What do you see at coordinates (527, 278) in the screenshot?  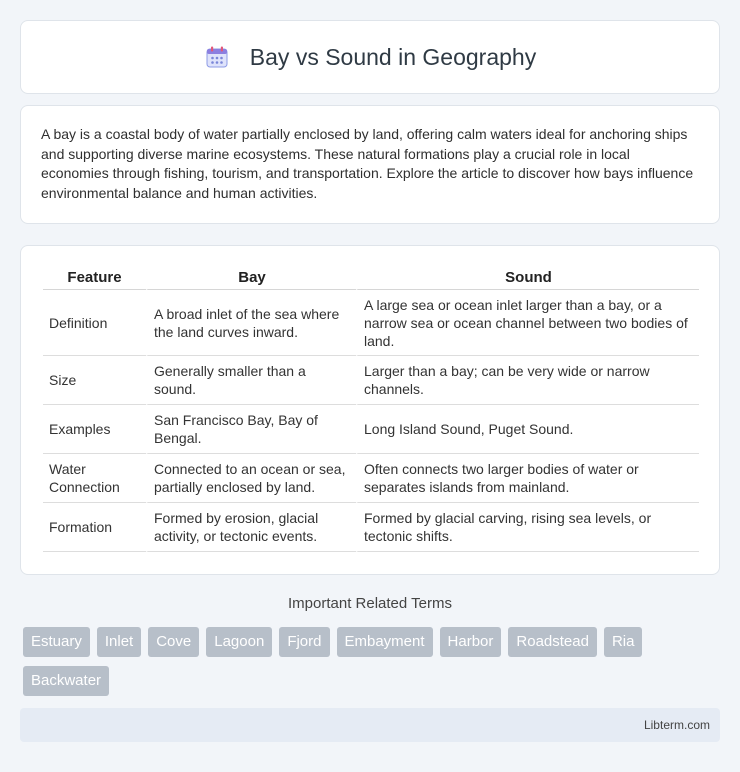 I see `header-sound: Sound` at bounding box center [527, 278].